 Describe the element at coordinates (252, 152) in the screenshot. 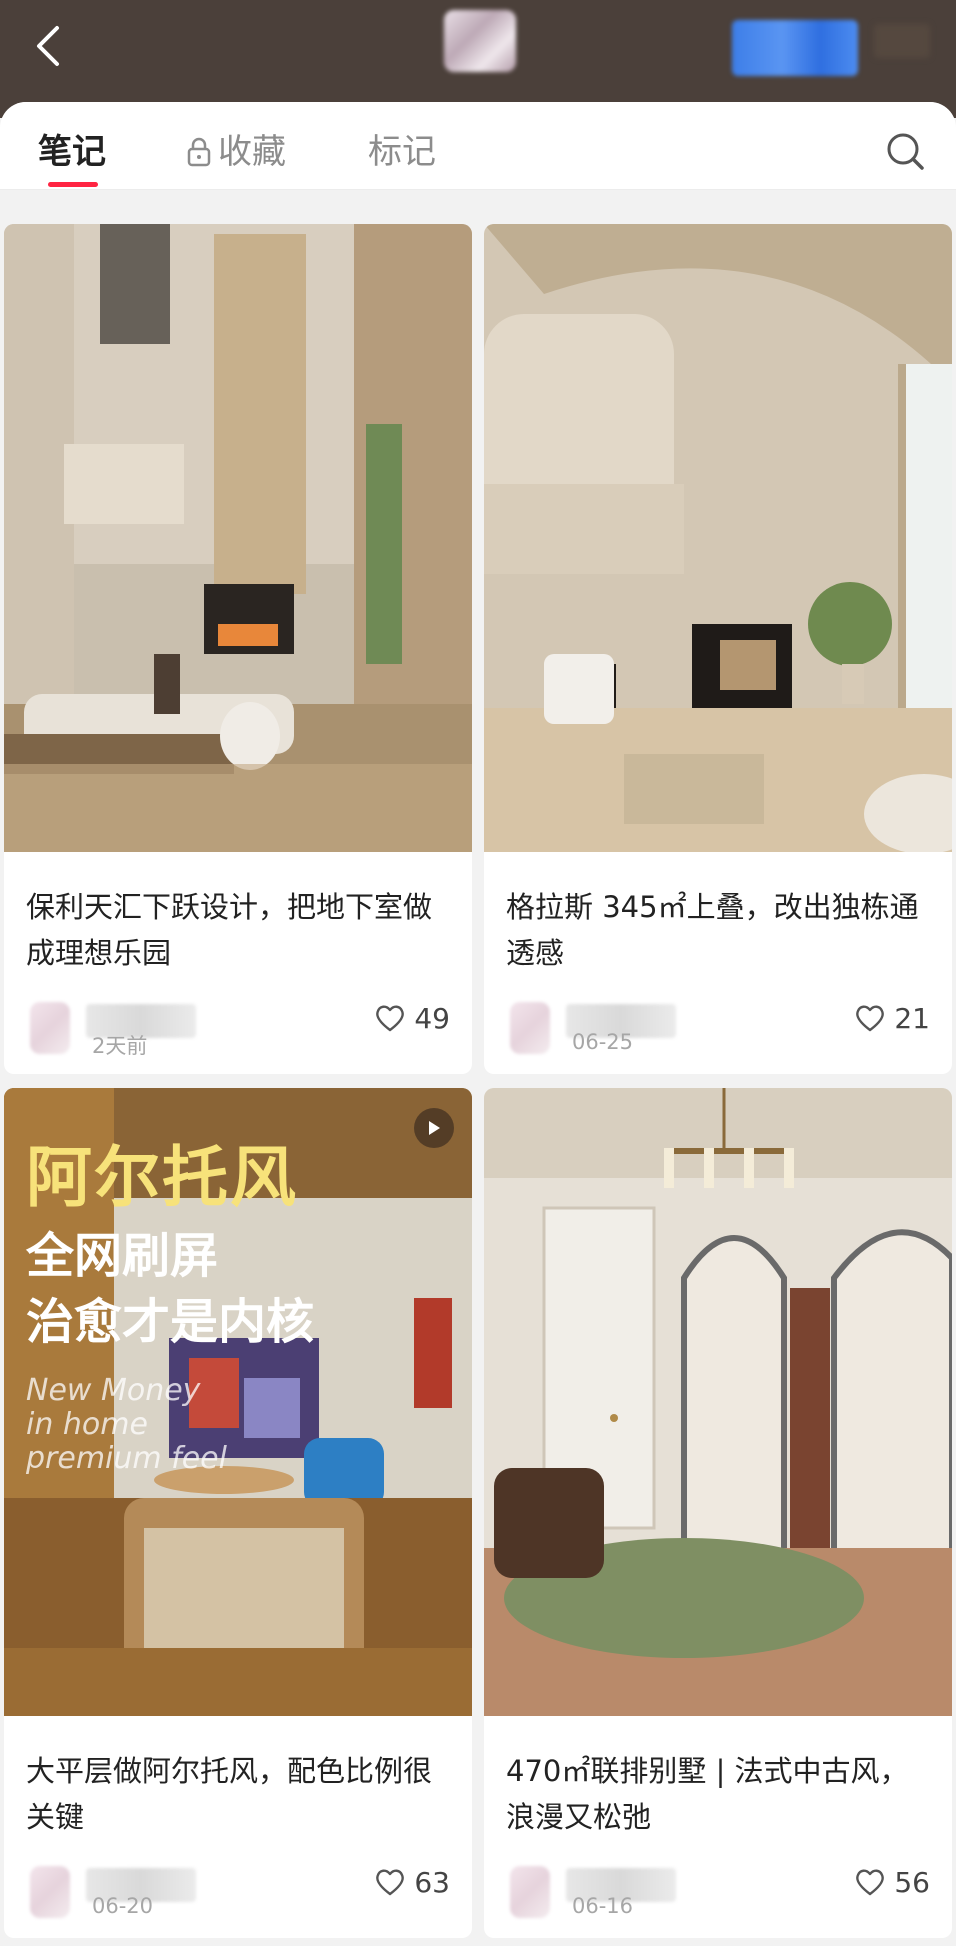

I see `tab-favorites-label: 收藏` at that location.